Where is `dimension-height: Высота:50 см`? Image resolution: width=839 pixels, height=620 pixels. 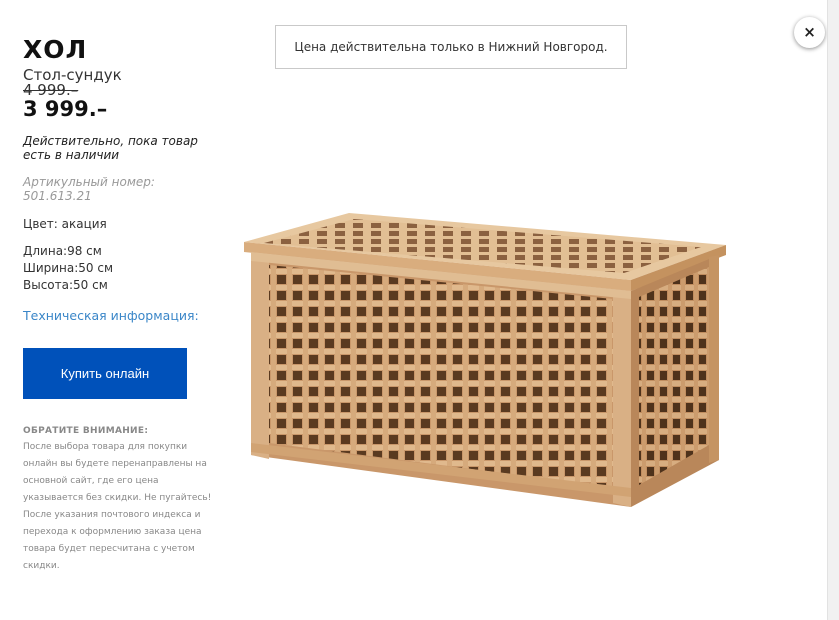 dimension-height: Высота:50 см is located at coordinates (65, 285).